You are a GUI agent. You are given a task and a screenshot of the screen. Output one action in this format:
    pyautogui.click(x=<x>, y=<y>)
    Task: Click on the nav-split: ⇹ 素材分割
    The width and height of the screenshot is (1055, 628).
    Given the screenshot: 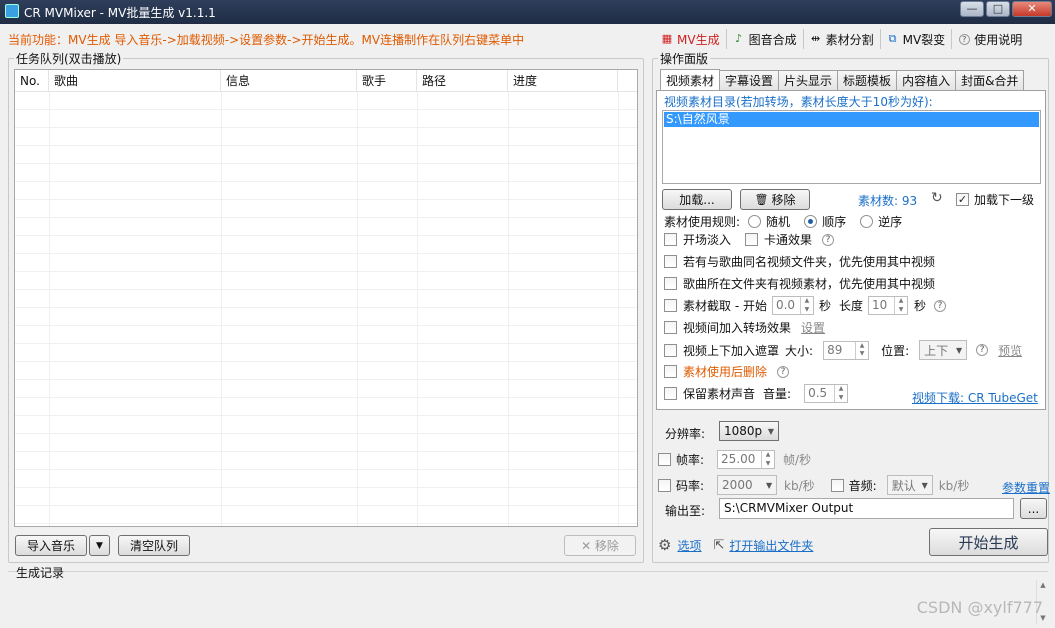 What is the action you would take?
    pyautogui.click(x=842, y=39)
    